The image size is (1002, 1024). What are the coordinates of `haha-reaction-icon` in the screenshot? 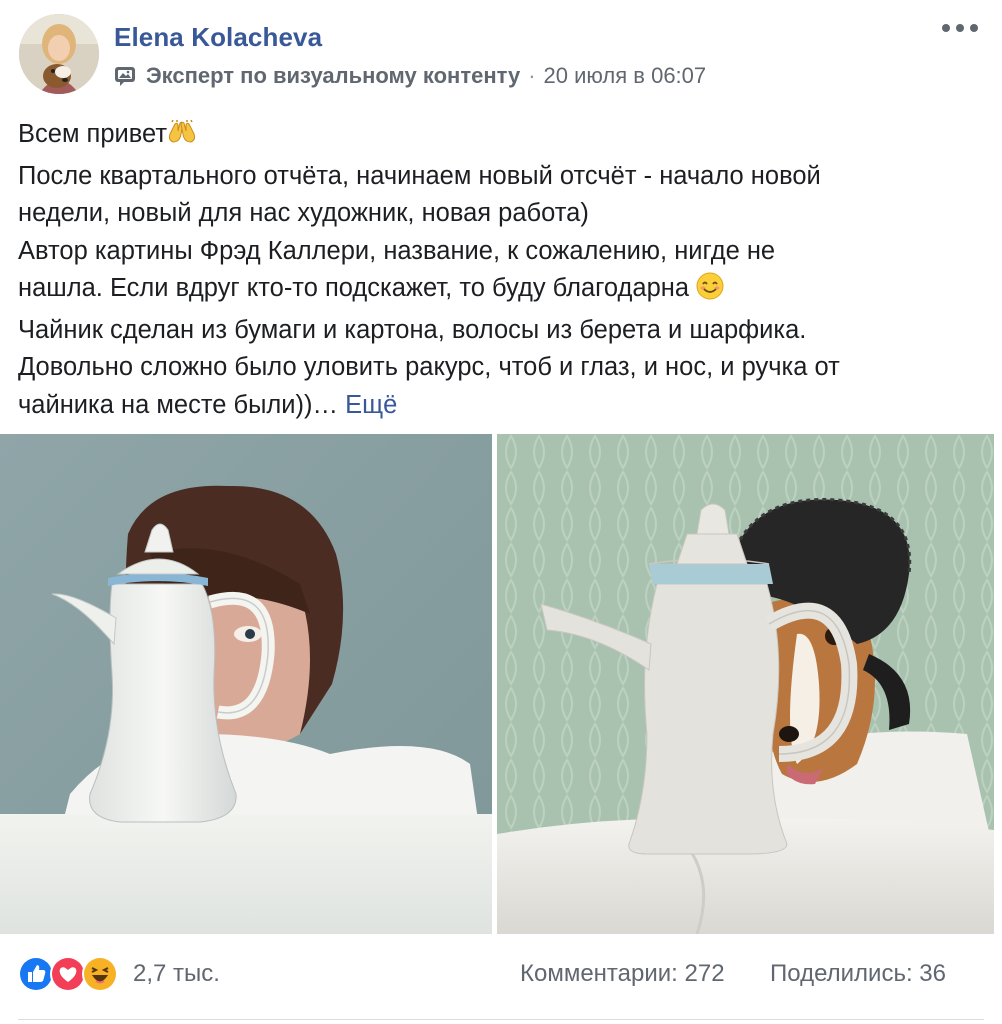 It's located at (100, 974).